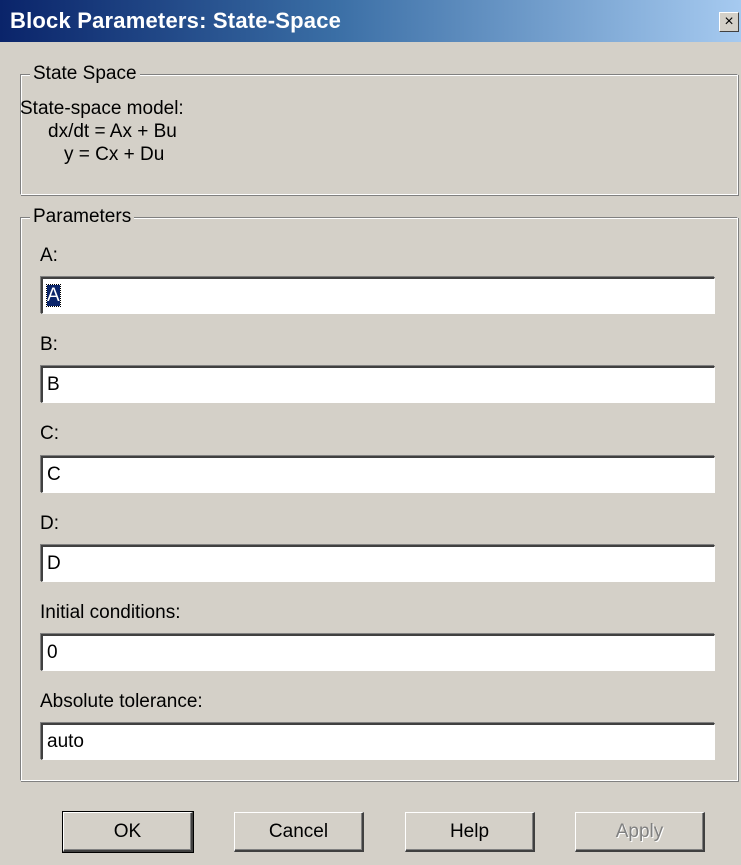 This screenshot has width=741, height=865. I want to click on model-description-line-3: y = Cx + Du, so click(114, 154).